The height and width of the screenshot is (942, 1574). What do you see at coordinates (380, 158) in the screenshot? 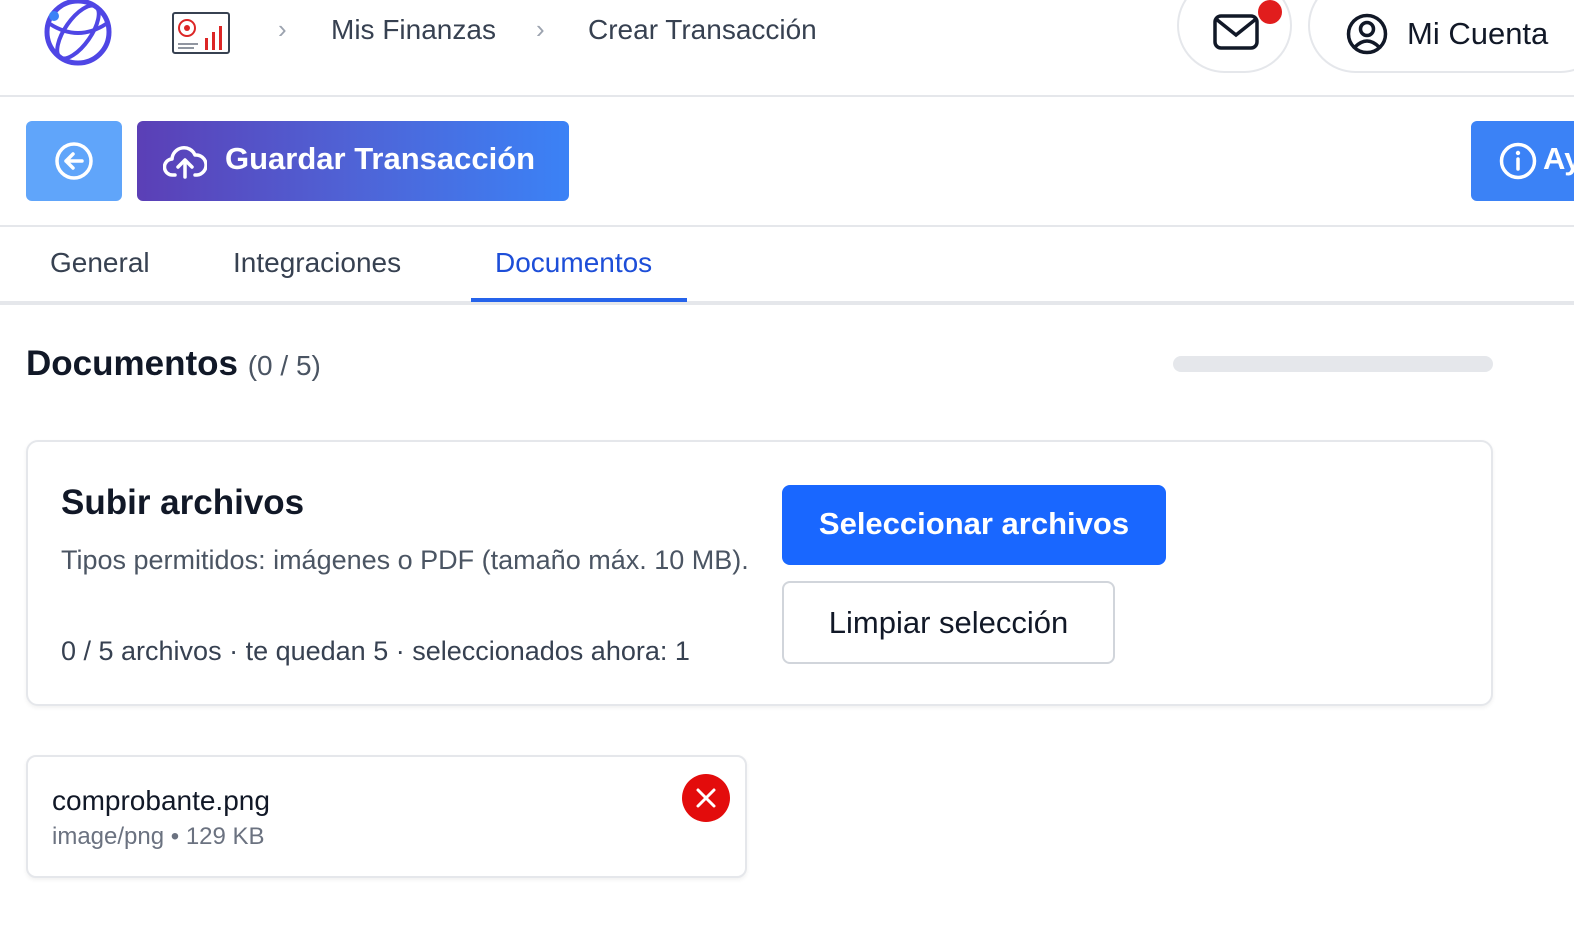
I see `save-transaction-label: Guardar Transacción` at bounding box center [380, 158].